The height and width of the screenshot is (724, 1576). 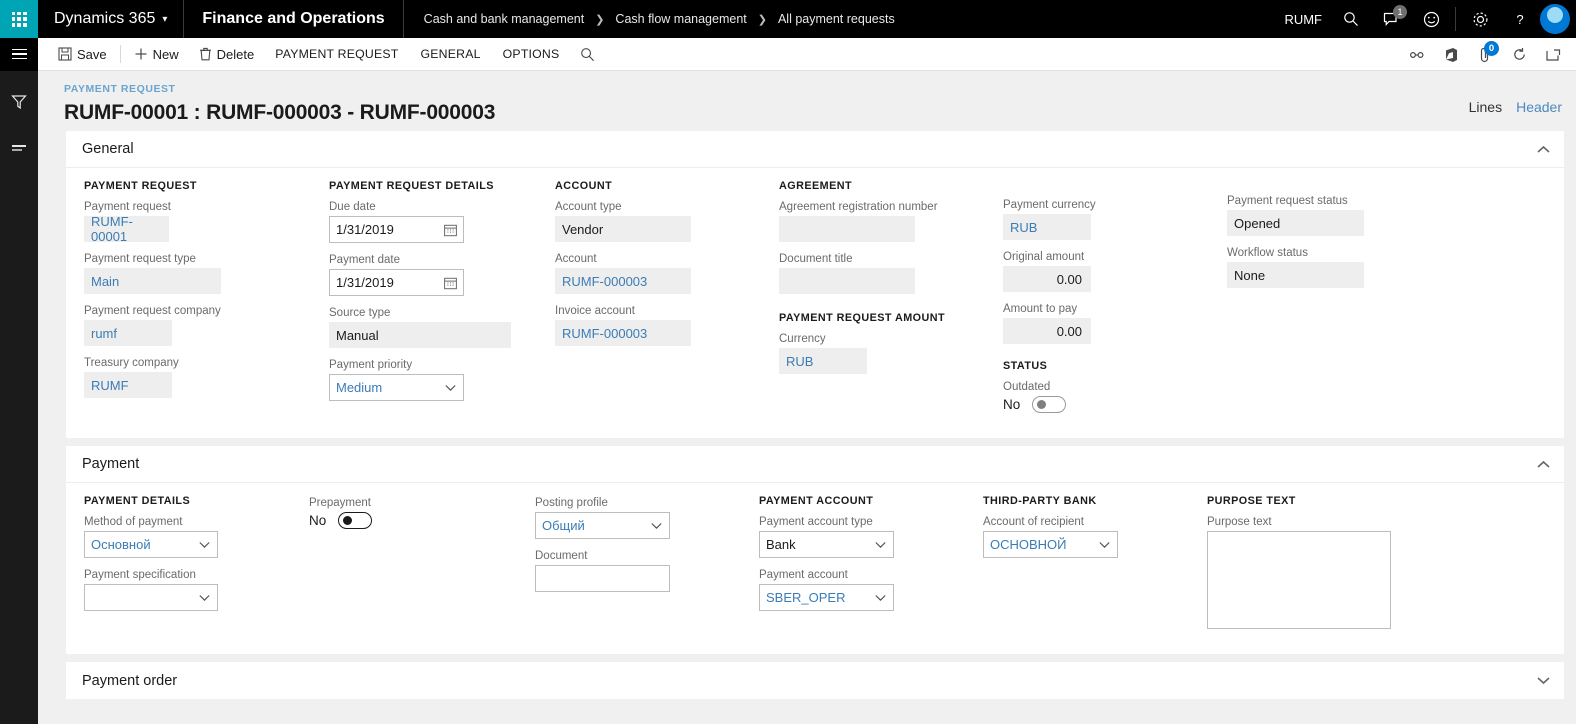 I want to click on payment-specification-select, so click(x=151, y=597).